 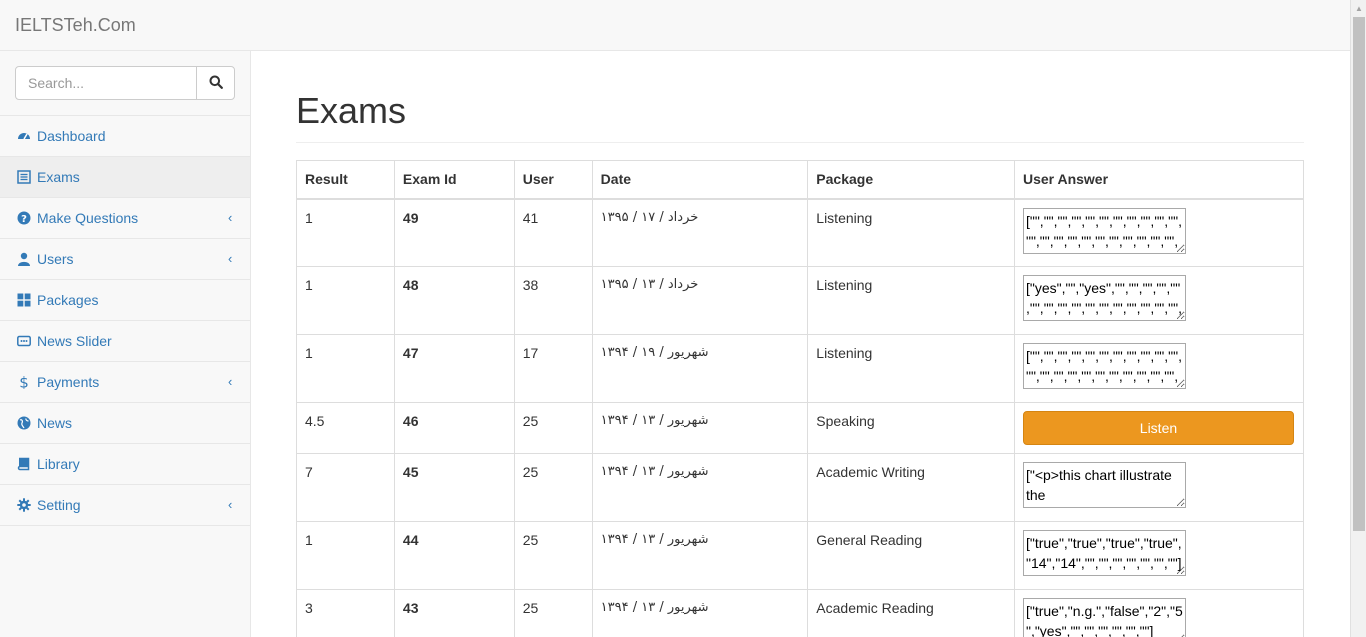 What do you see at coordinates (125, 136) in the screenshot?
I see `sidebar-item-dashboard: Dashboard` at bounding box center [125, 136].